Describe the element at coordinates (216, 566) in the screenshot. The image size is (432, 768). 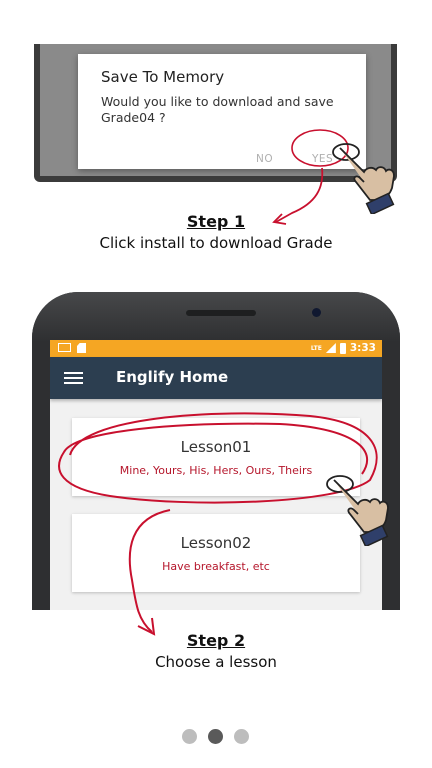
I see `lesson-subtitle: Have breakfast, etc` at that location.